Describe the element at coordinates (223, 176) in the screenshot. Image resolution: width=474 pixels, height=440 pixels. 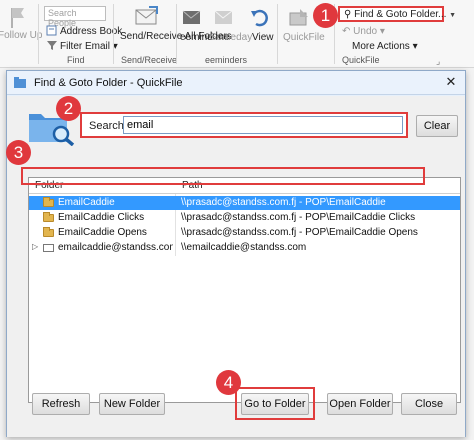
I see `row-highlight-frame` at that location.